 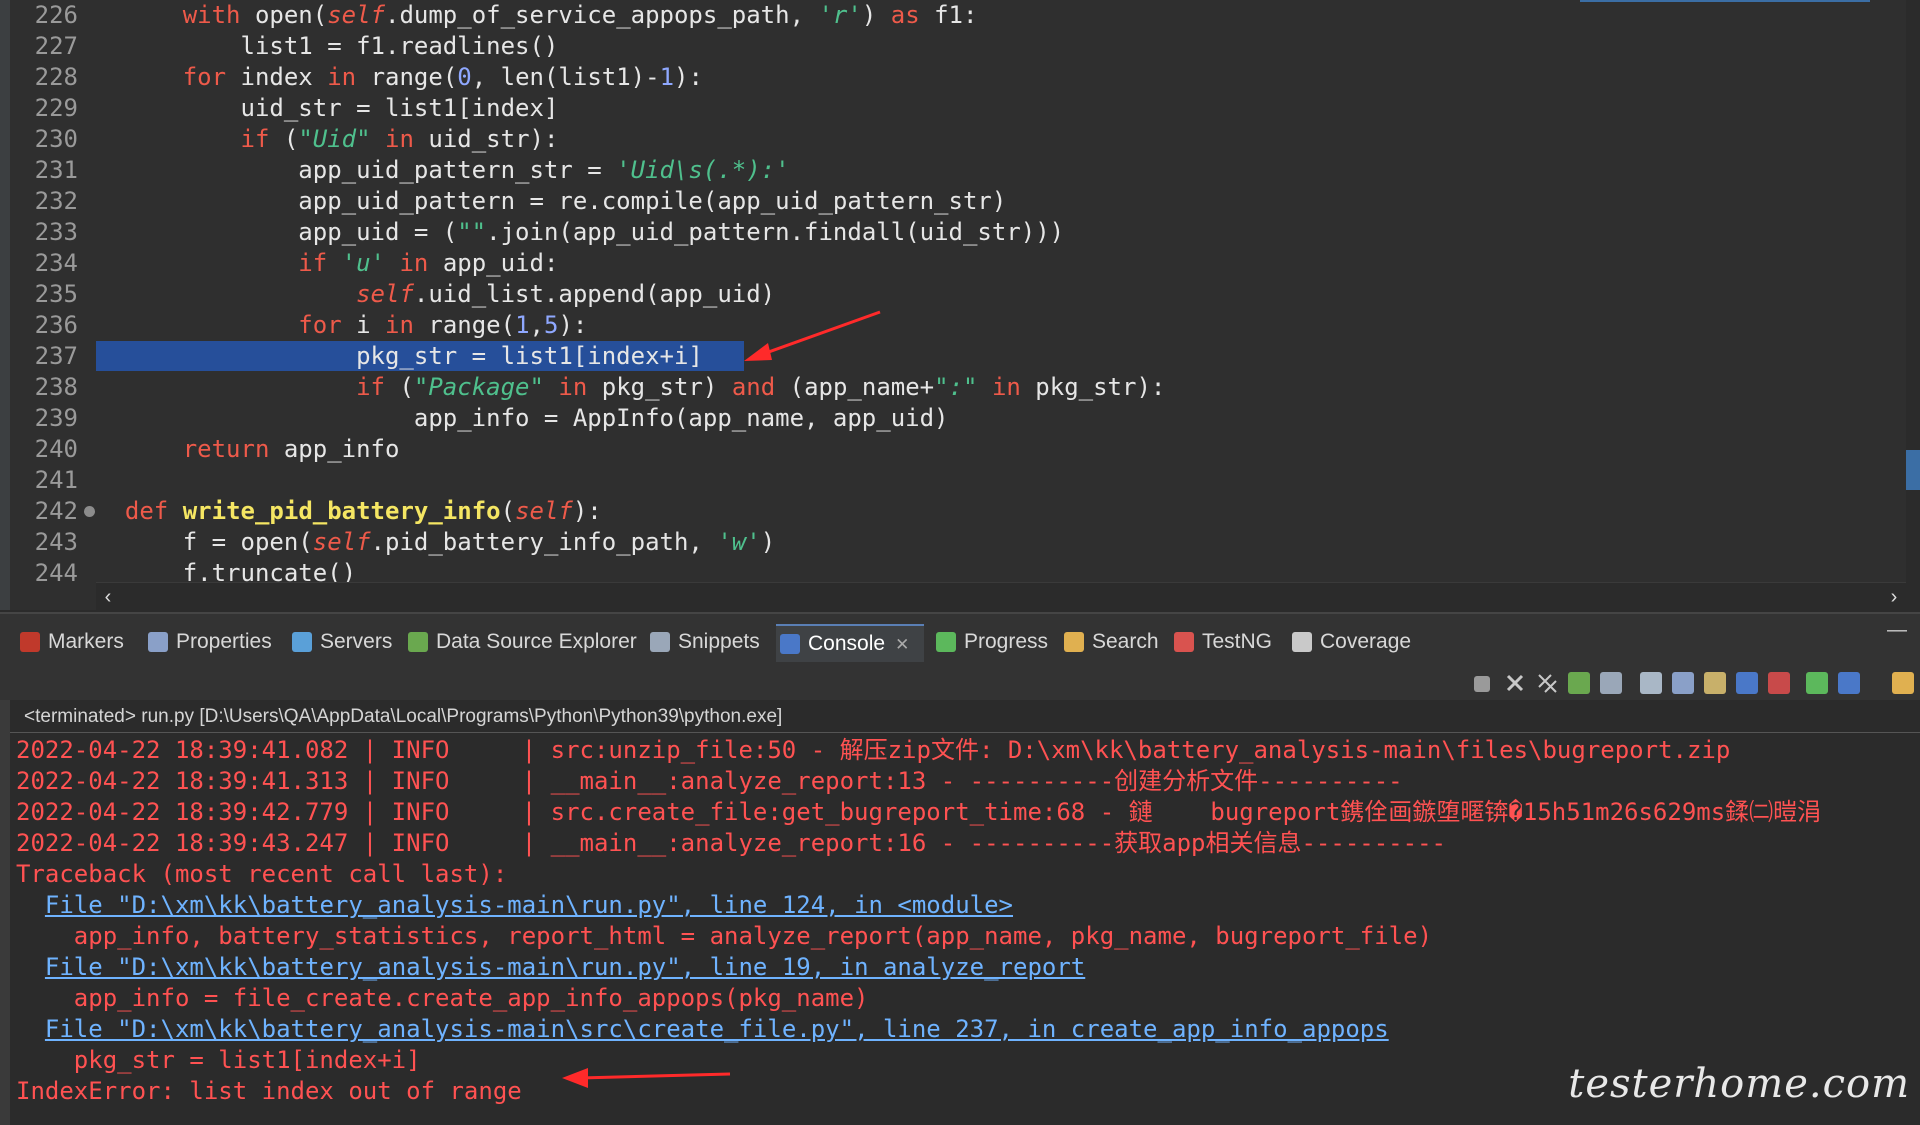 What do you see at coordinates (960, 684) in the screenshot?
I see `console-toolbar` at bounding box center [960, 684].